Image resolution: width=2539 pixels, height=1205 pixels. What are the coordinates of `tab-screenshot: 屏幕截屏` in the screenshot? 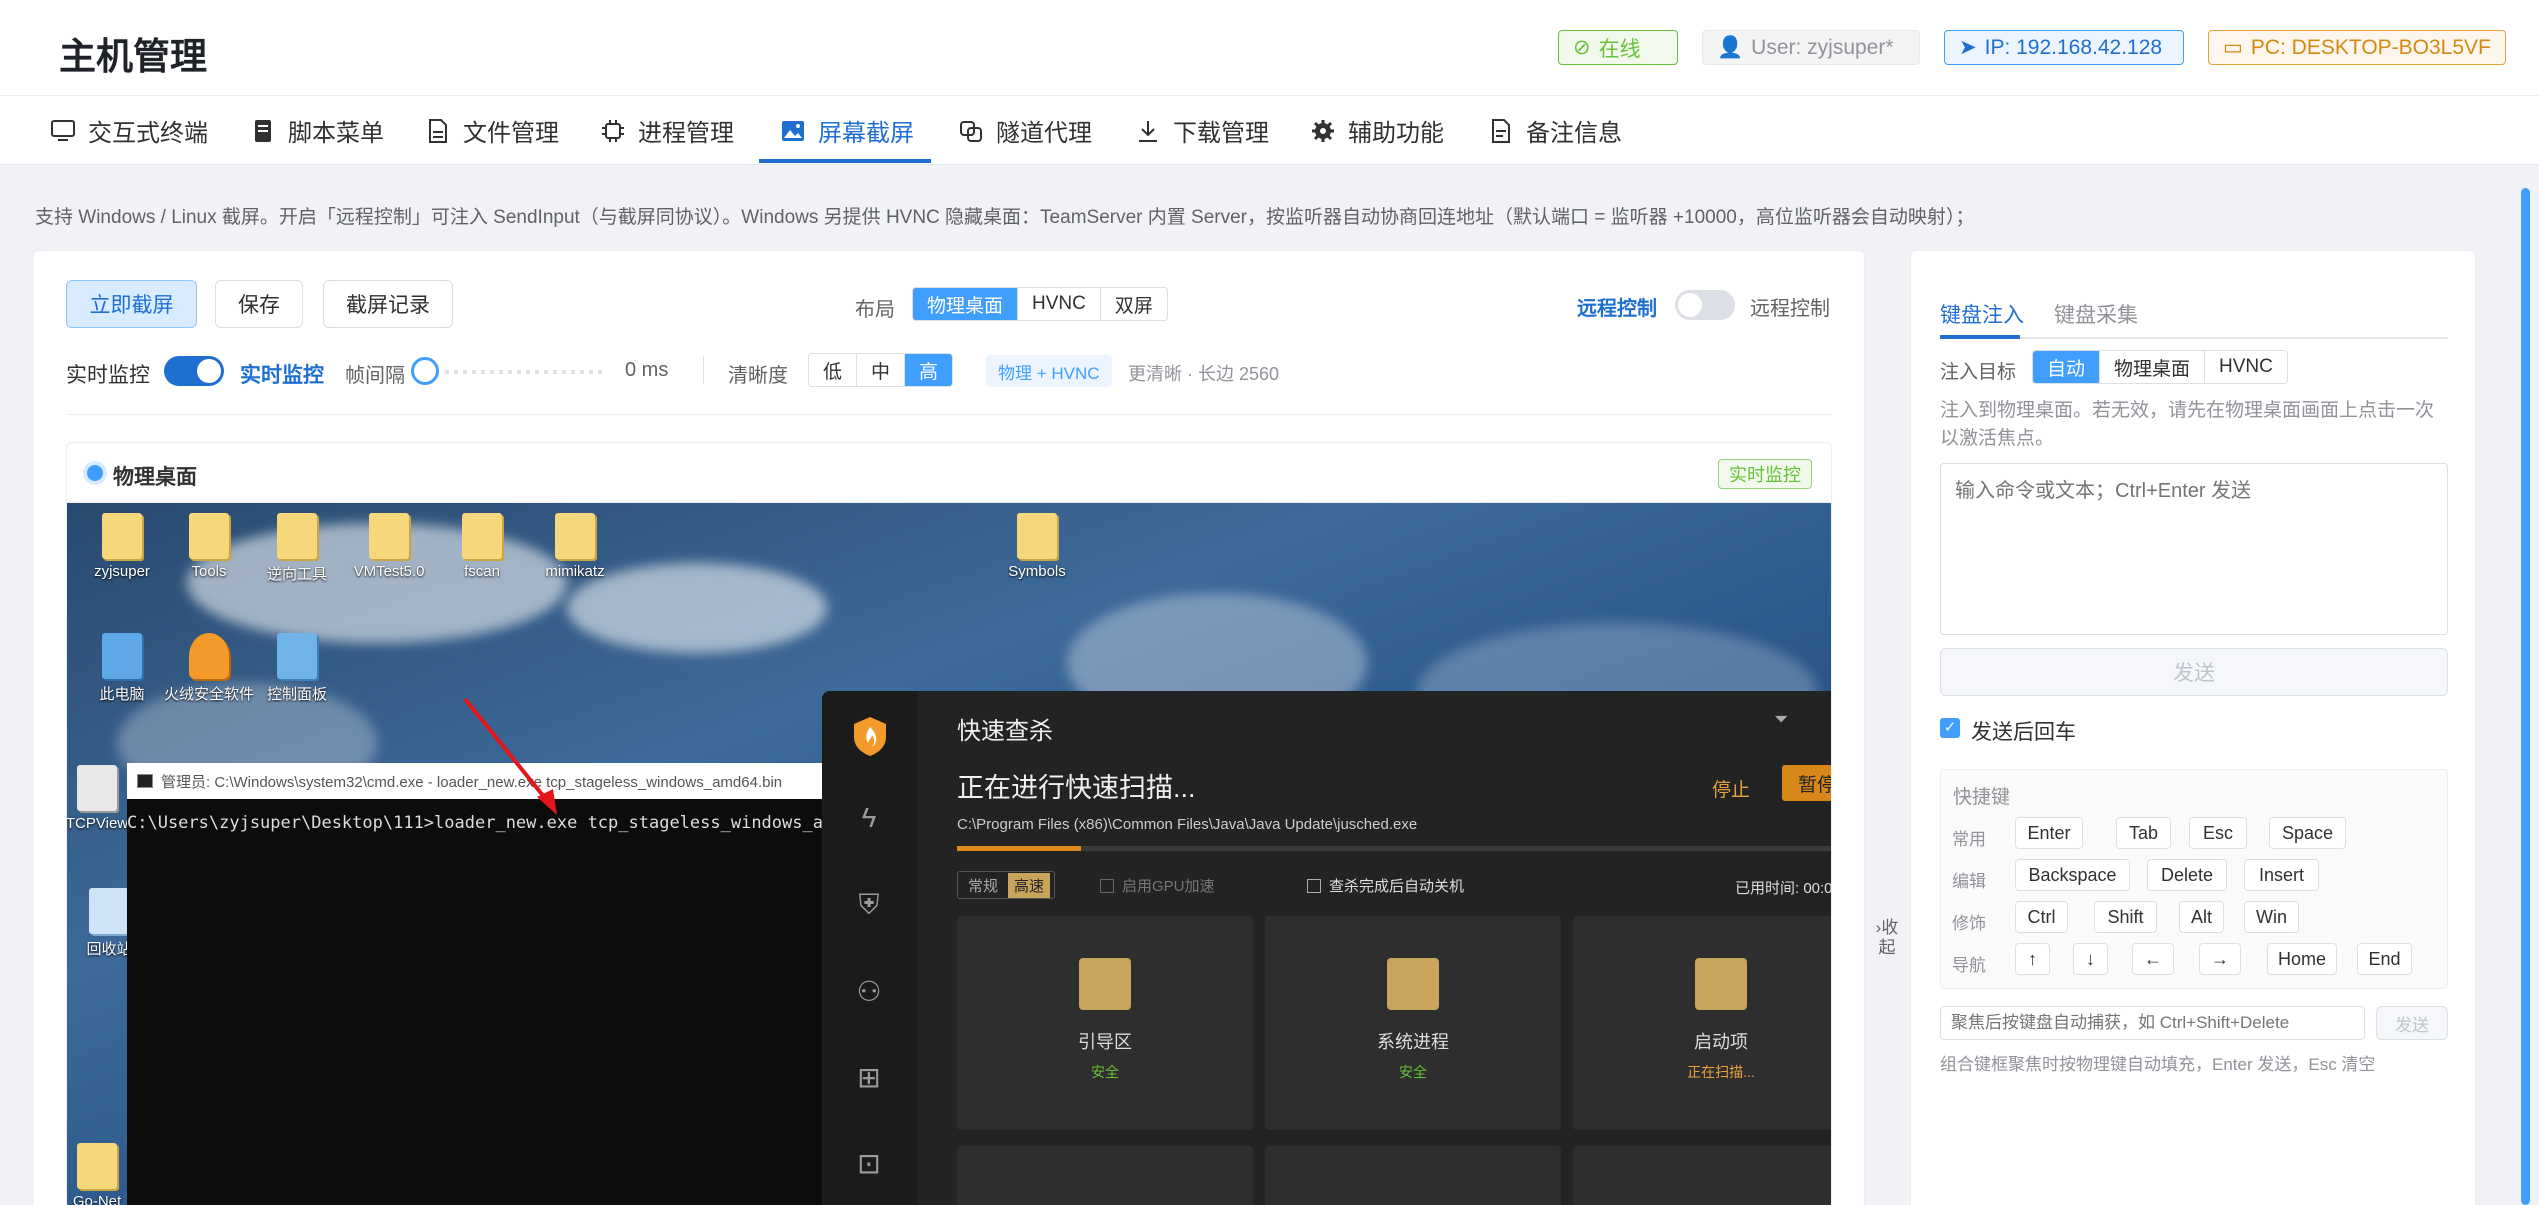 It's located at (847, 130).